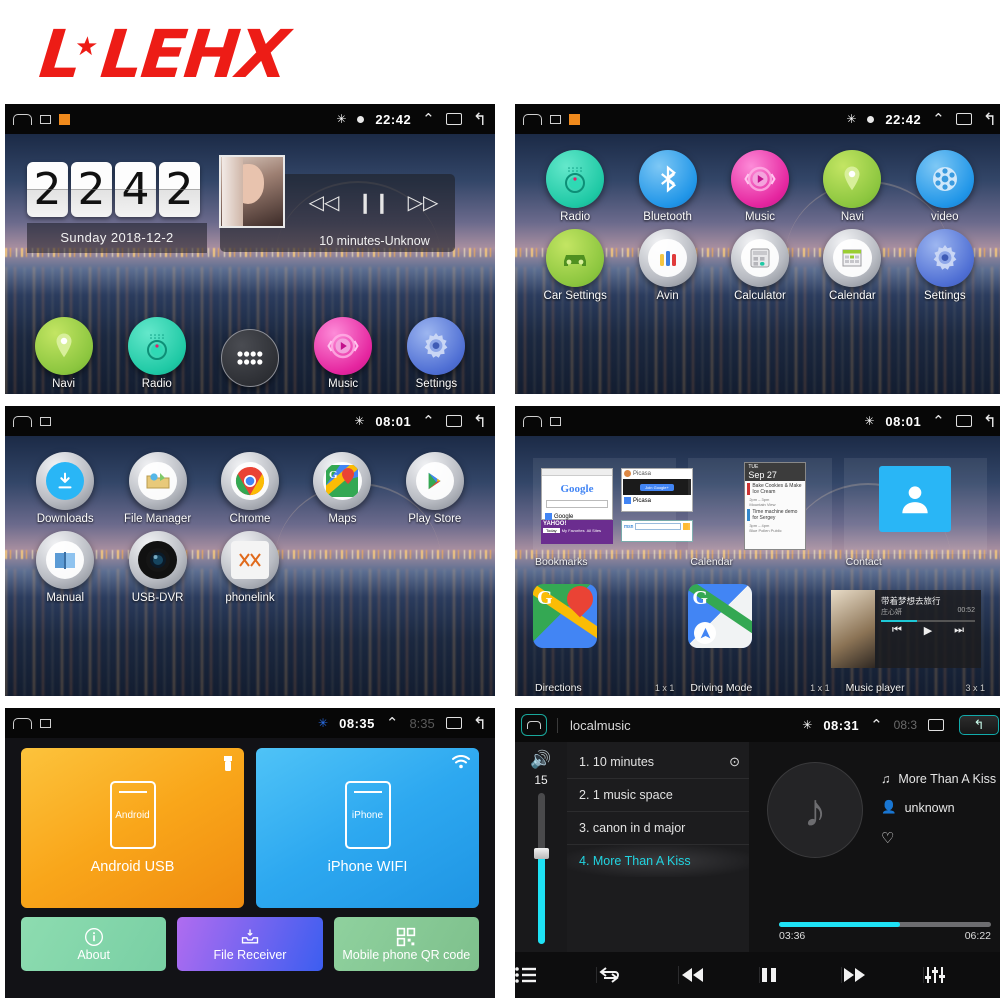 This screenshot has width=1000, height=1000. What do you see at coordinates (93, 954) in the screenshot?
I see `button-label: About` at bounding box center [93, 954].